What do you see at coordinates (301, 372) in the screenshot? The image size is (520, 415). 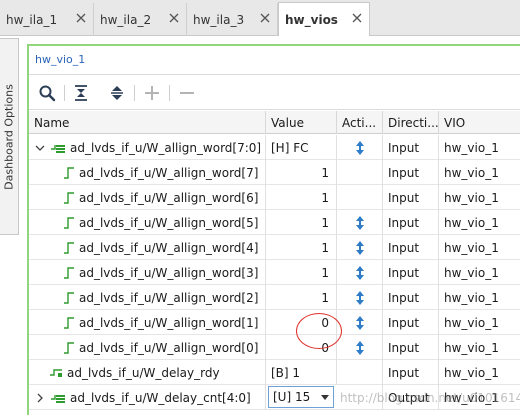 I see `signal-value: [B] 1` at bounding box center [301, 372].